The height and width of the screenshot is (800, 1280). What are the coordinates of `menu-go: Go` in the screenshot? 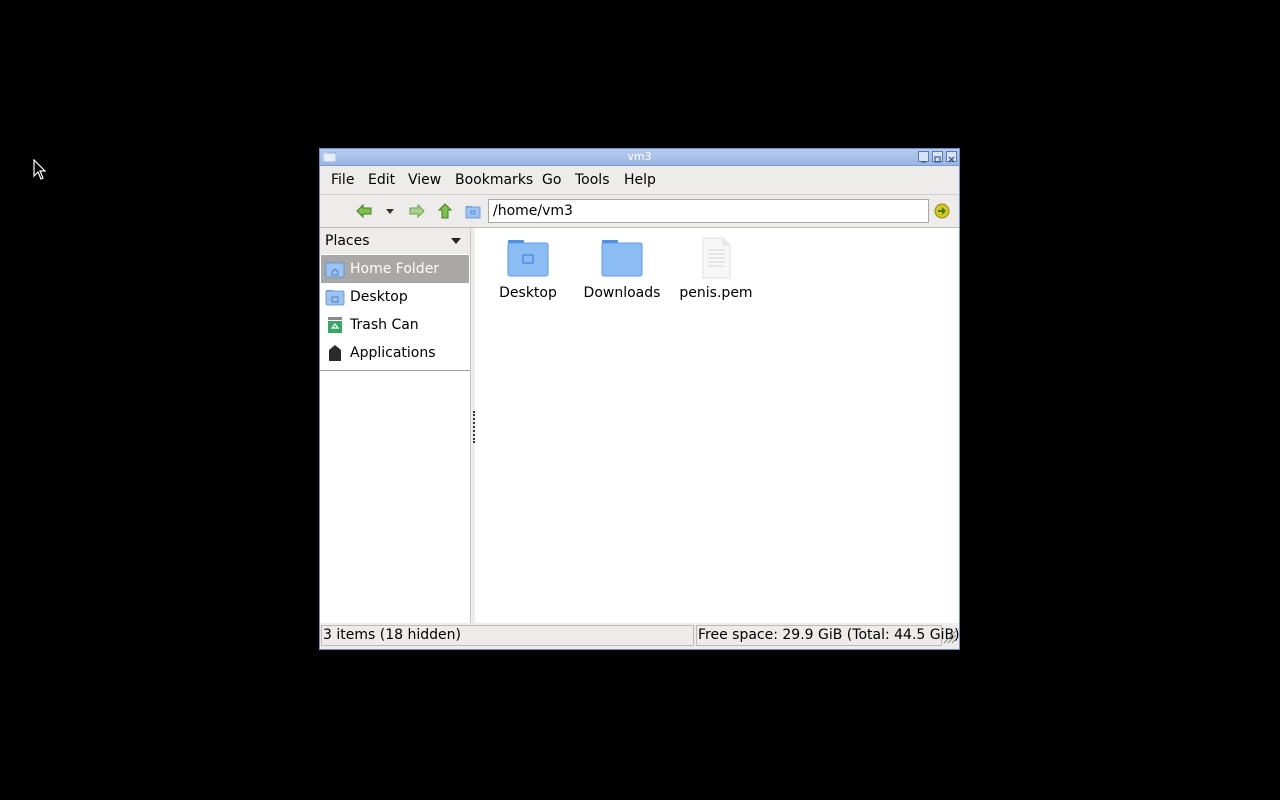 It's located at (551, 180).